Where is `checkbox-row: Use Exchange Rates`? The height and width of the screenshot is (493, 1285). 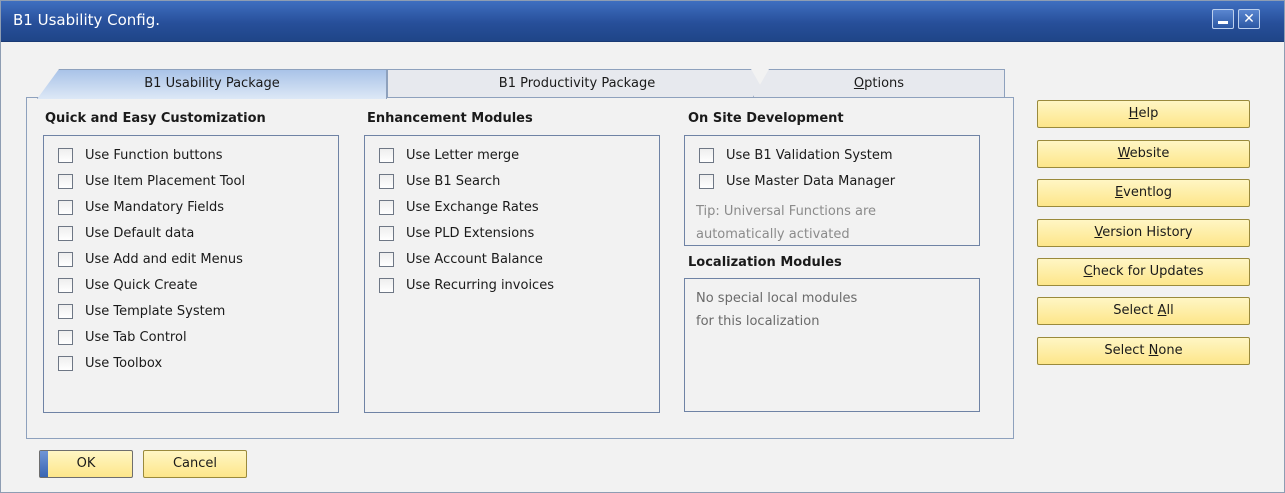 checkbox-row: Use Exchange Rates is located at coordinates (459, 207).